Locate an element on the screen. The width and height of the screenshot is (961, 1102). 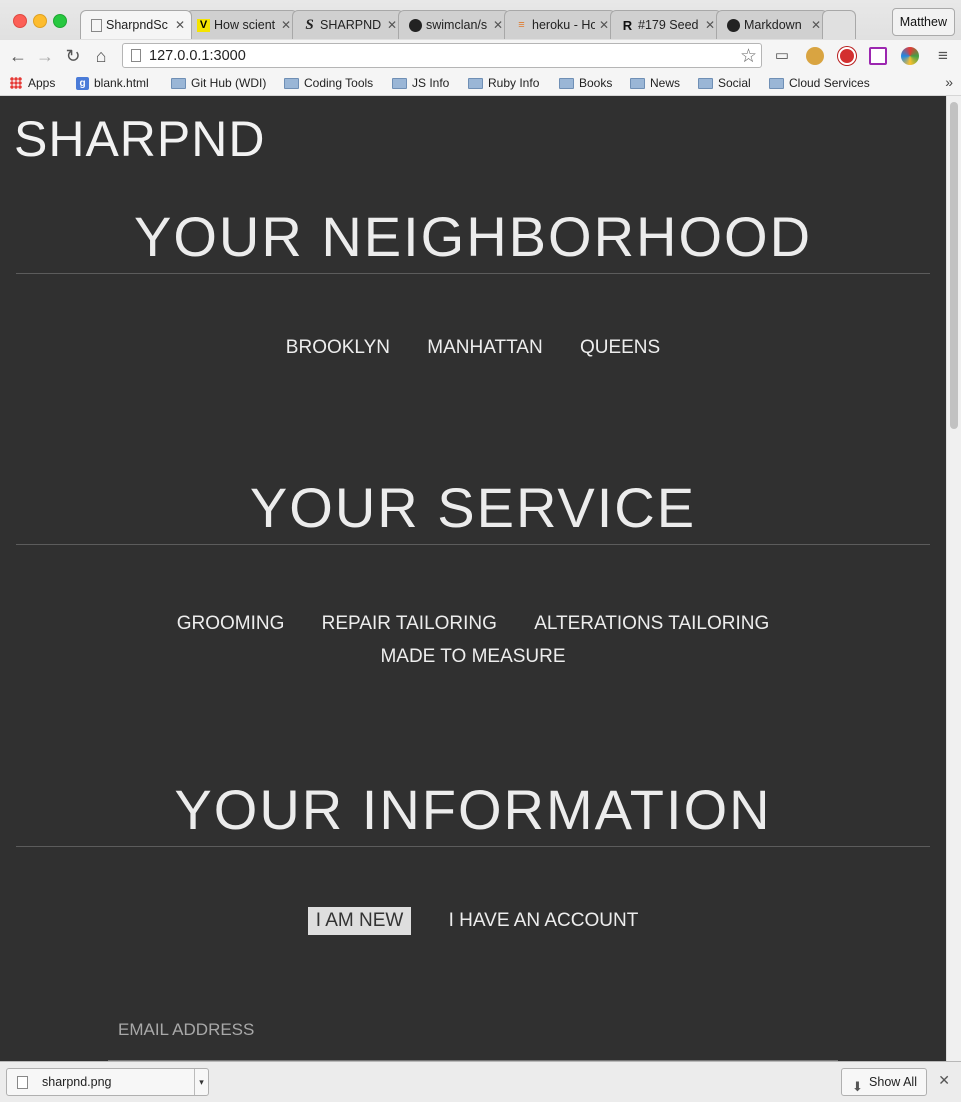
tab-sharpnd: S SHARPND ✕ is located at coordinates (348, 24).